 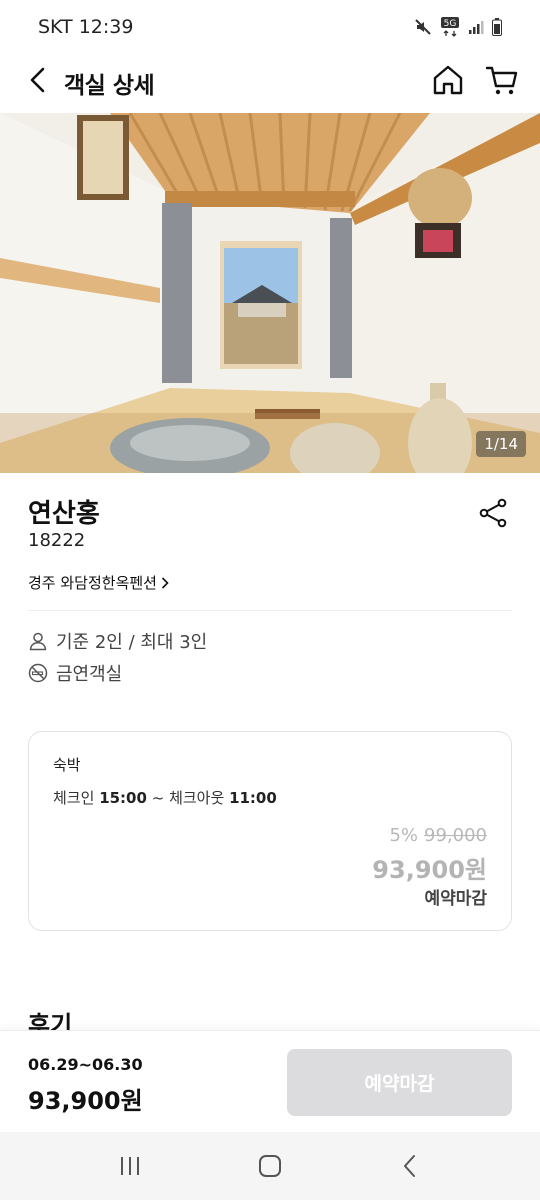 I want to click on pension-name: 경주 와담정한옥펜션, so click(x=92, y=583).